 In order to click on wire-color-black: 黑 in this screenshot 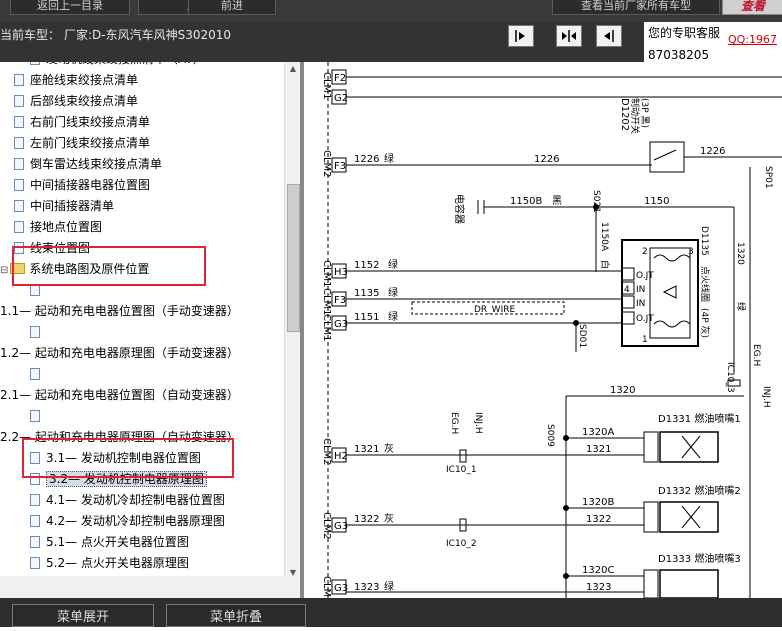, I will do `click(557, 201)`.